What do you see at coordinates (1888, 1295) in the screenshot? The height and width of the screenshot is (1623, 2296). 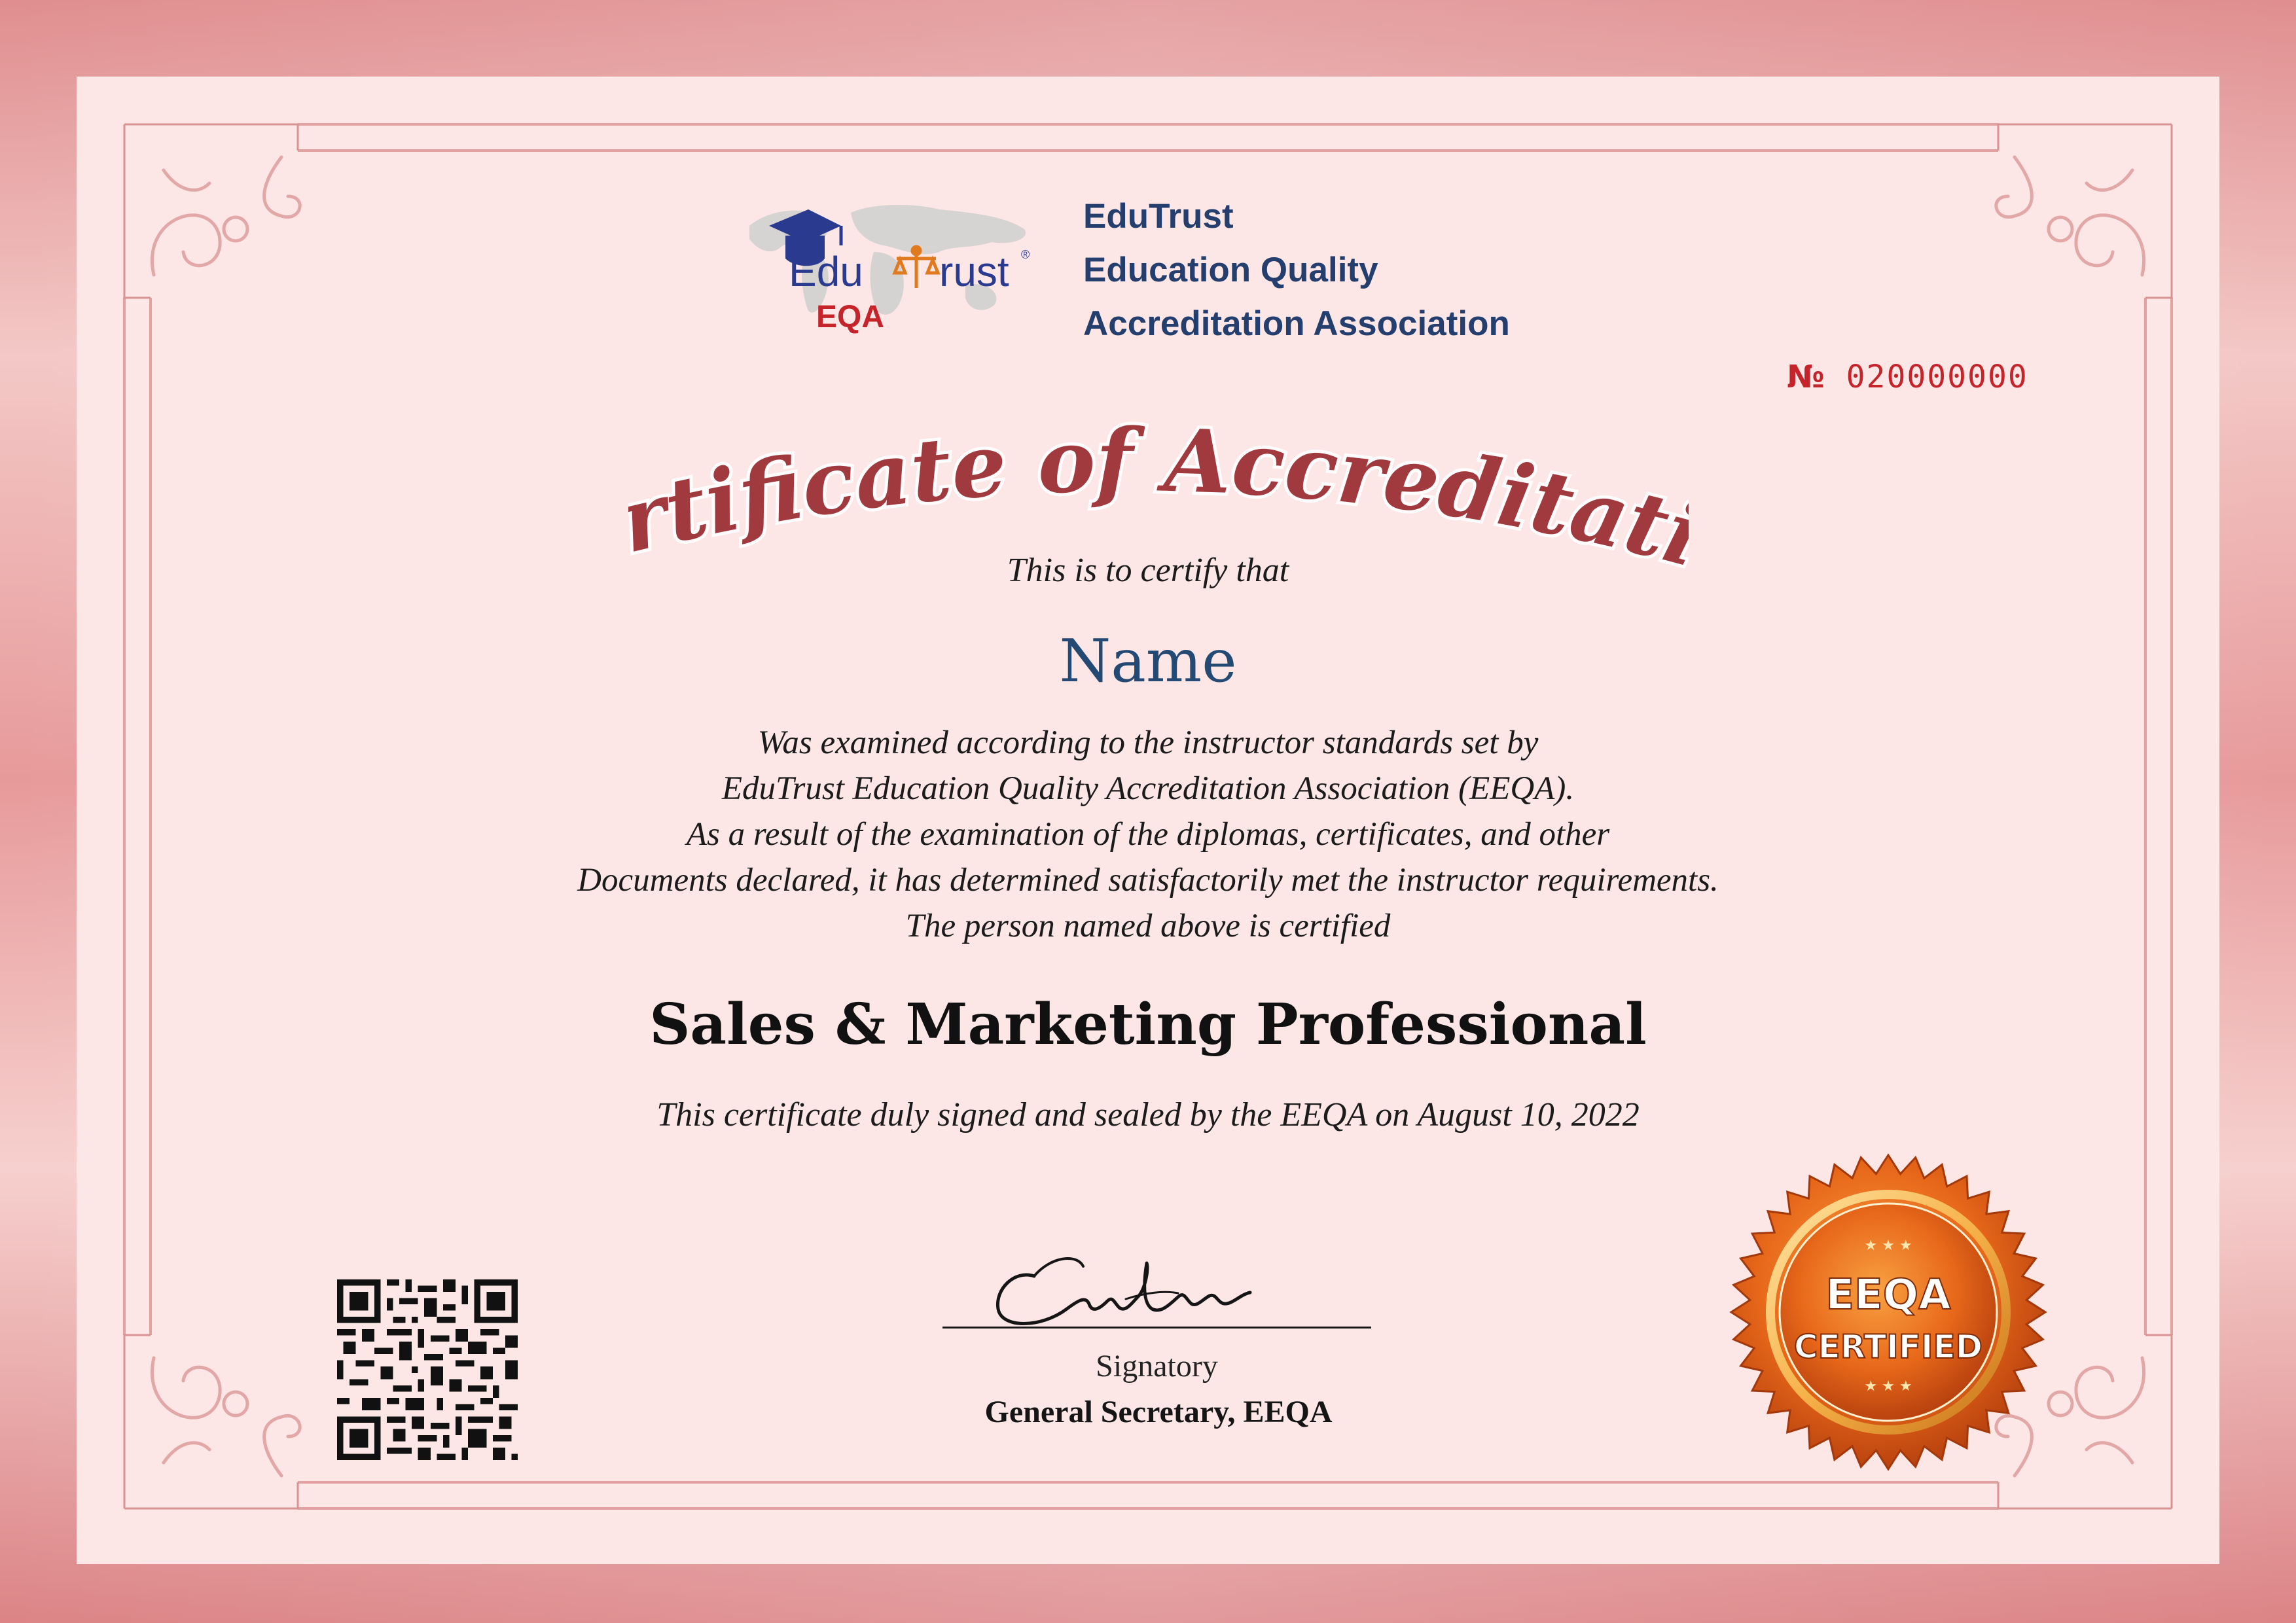 I see `svg-text: EEQA` at bounding box center [1888, 1295].